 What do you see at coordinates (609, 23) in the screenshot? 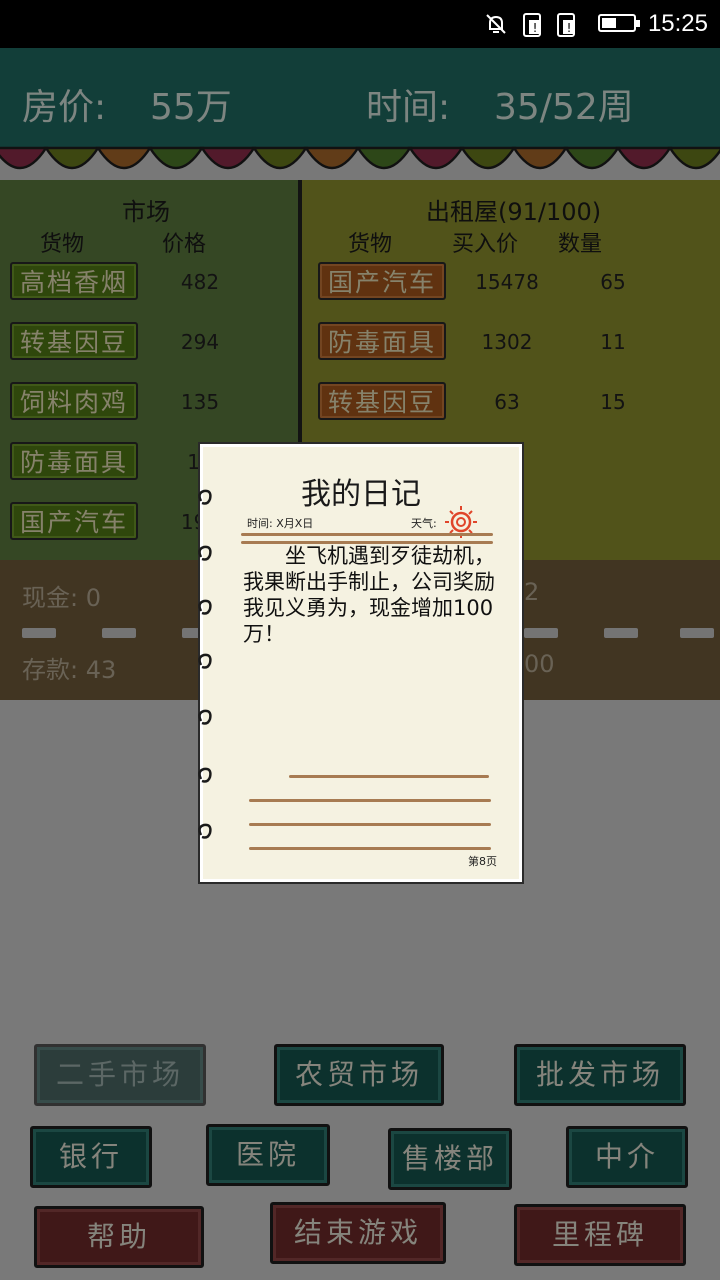
I see `battery-level` at bounding box center [609, 23].